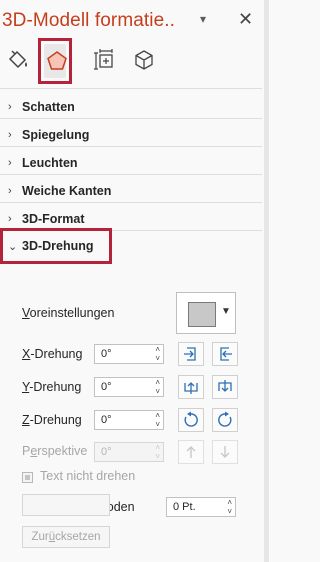  Describe the element at coordinates (66, 505) in the screenshot. I see `reset-button` at that location.